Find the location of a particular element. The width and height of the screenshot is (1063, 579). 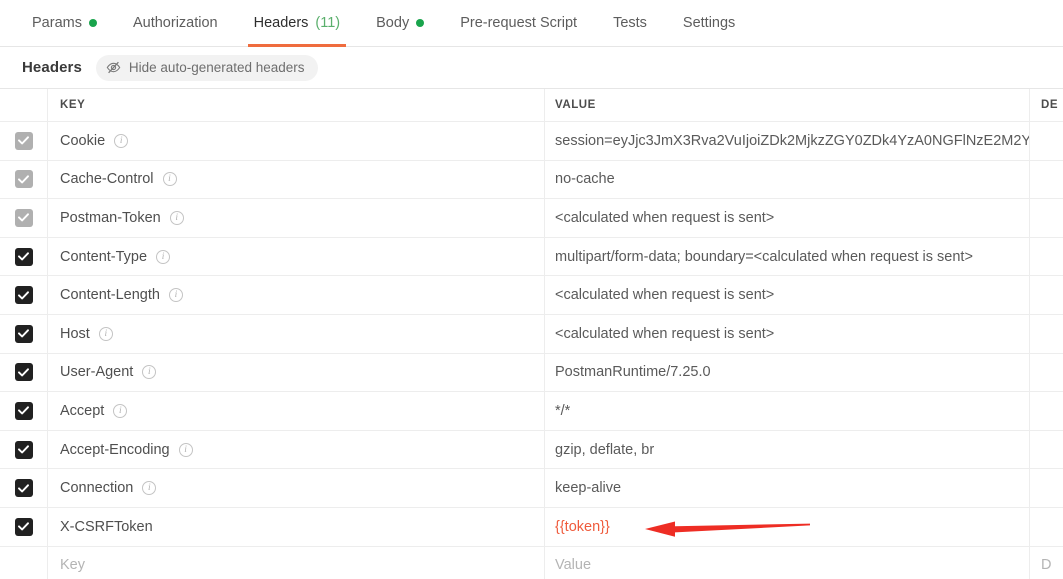

tab-modified-dot-icon is located at coordinates (420, 23).